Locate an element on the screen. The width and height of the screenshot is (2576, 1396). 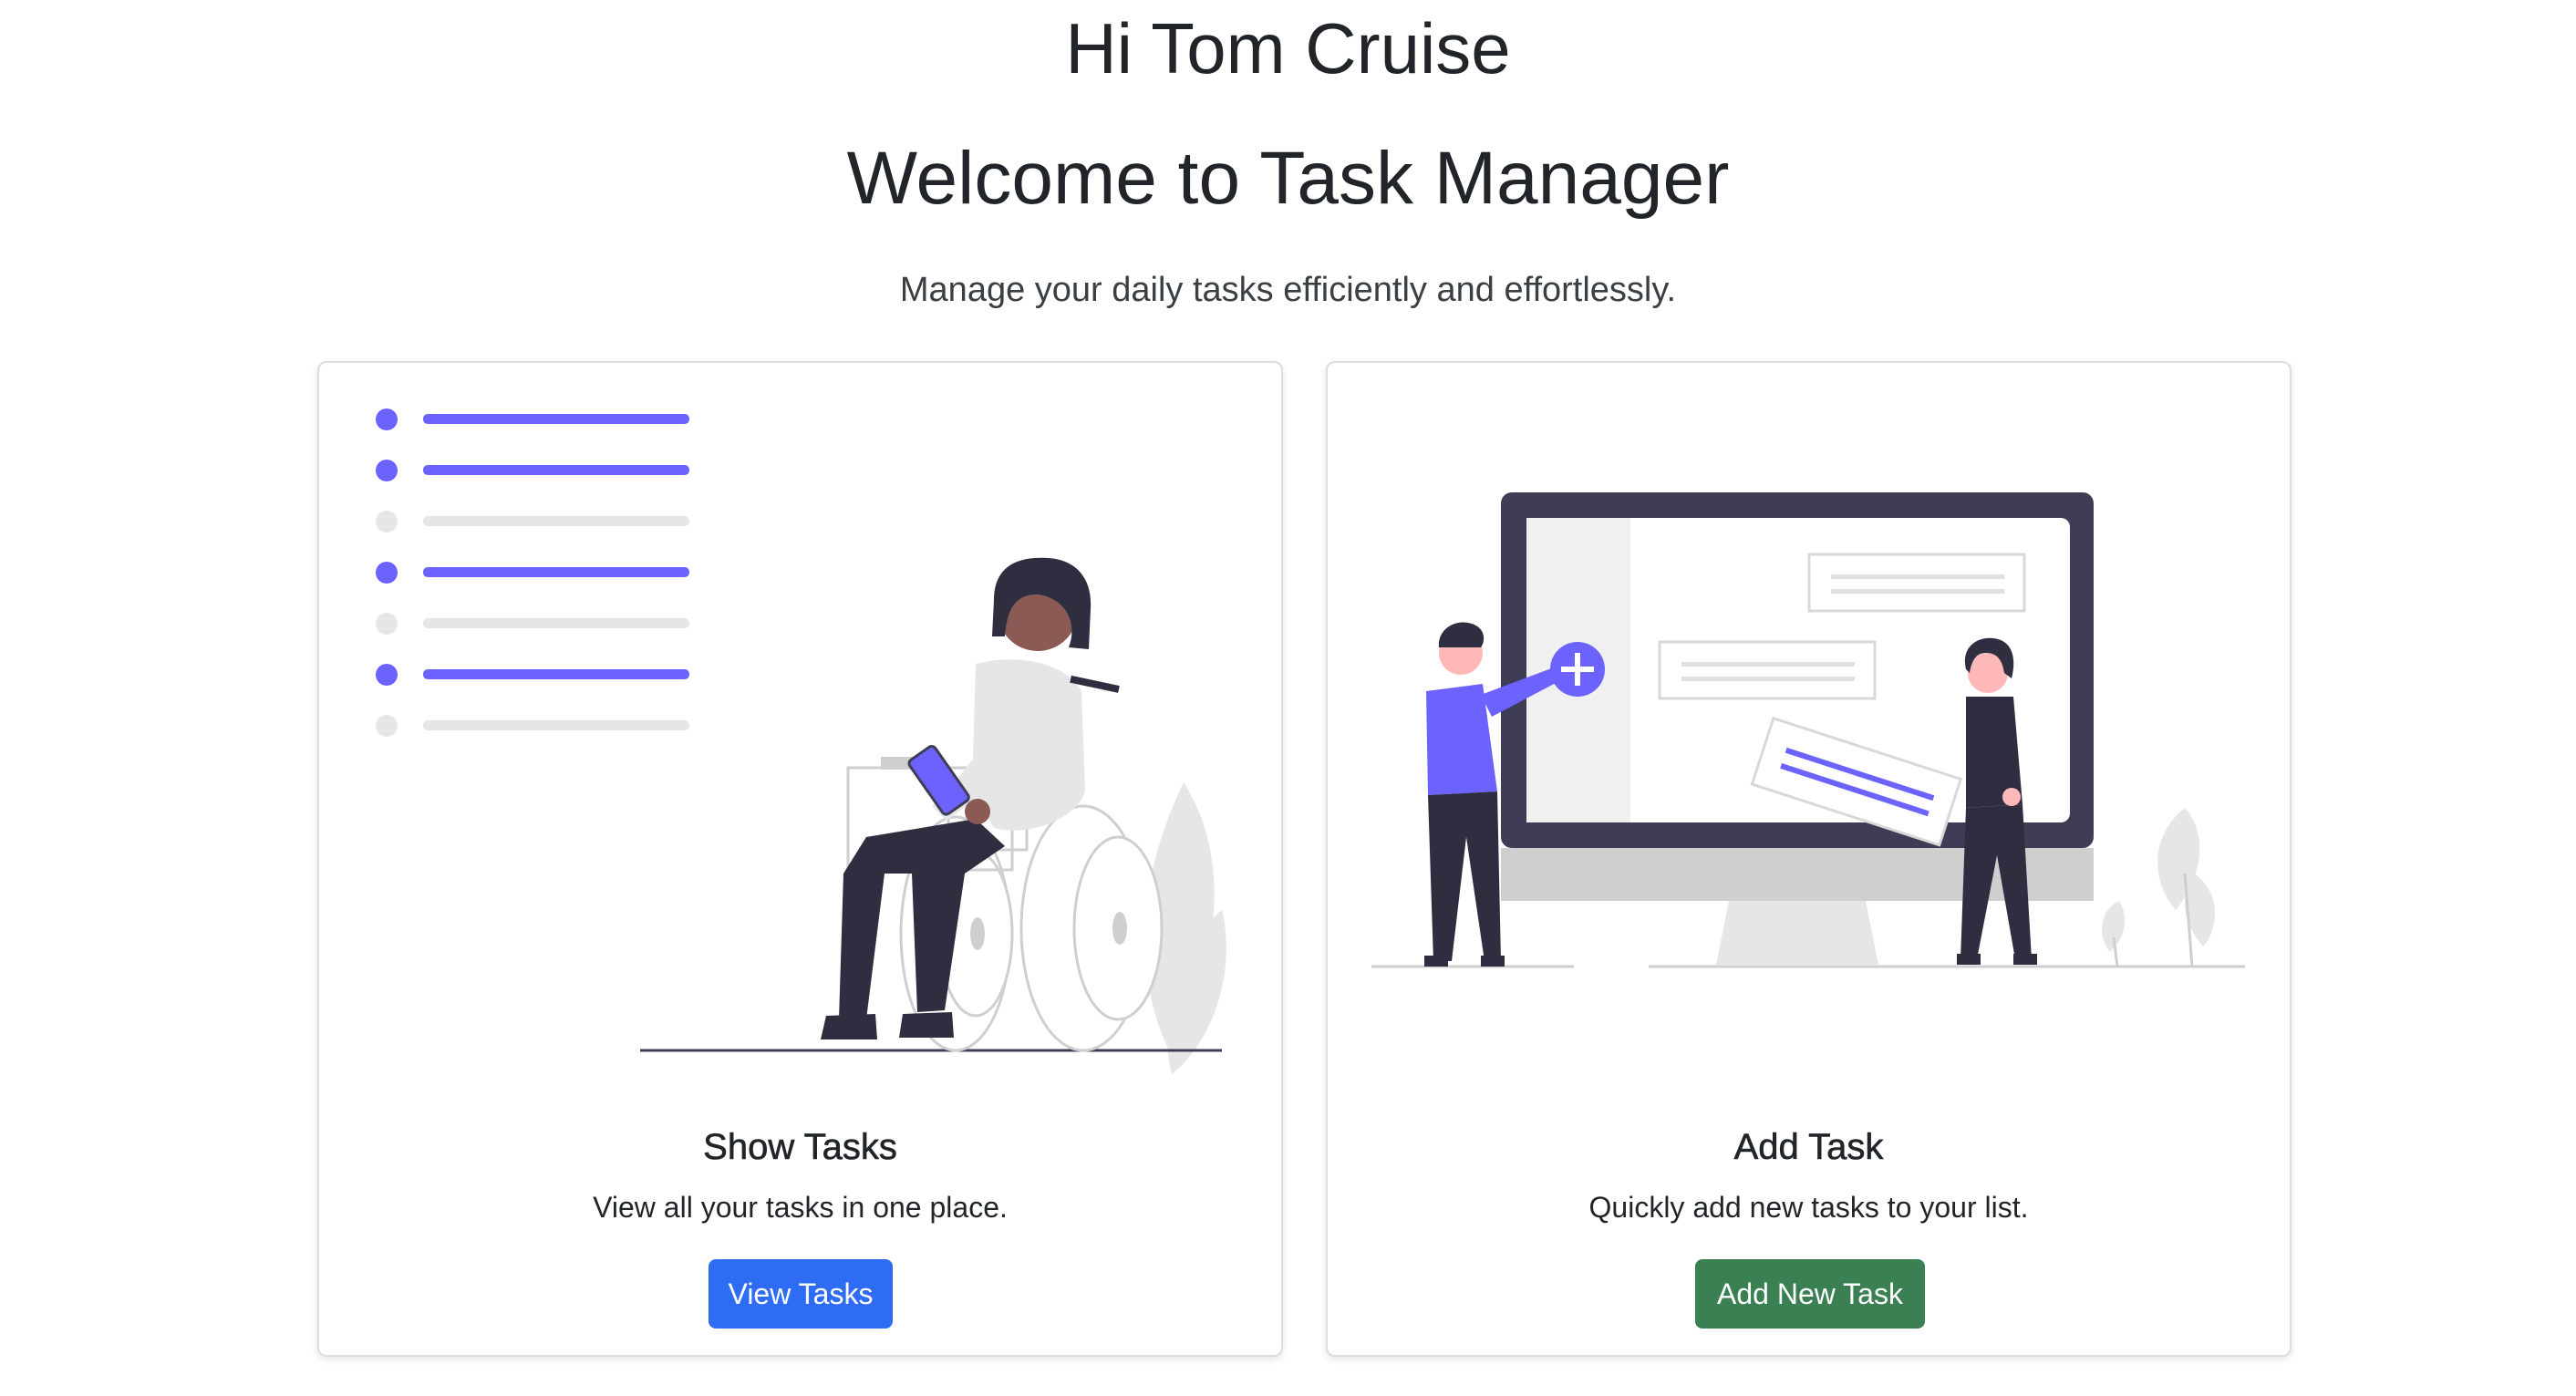
show-tasks-title: Show Tasks is located at coordinates (800, 1147).